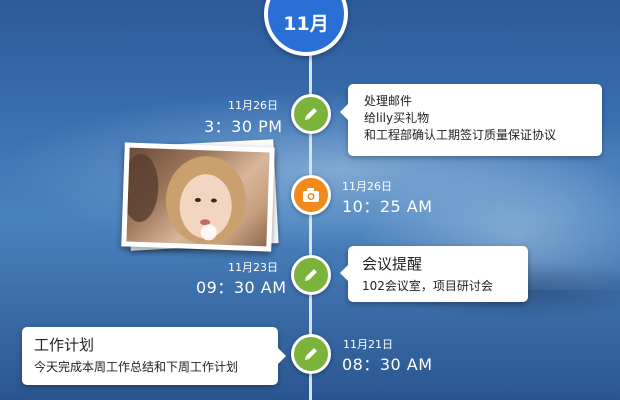  What do you see at coordinates (387, 206) in the screenshot?
I see `event-time: 10：25 AM` at bounding box center [387, 206].